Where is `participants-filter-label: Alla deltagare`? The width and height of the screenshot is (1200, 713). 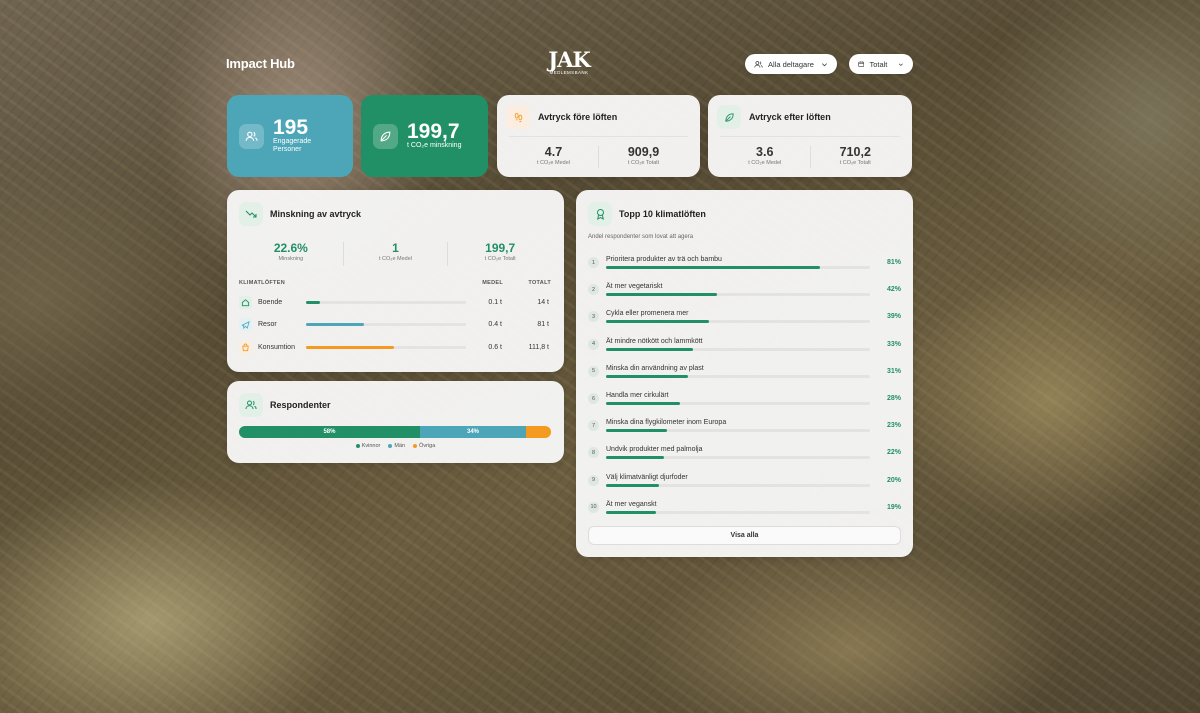 participants-filter-label: Alla deltagare is located at coordinates (791, 64).